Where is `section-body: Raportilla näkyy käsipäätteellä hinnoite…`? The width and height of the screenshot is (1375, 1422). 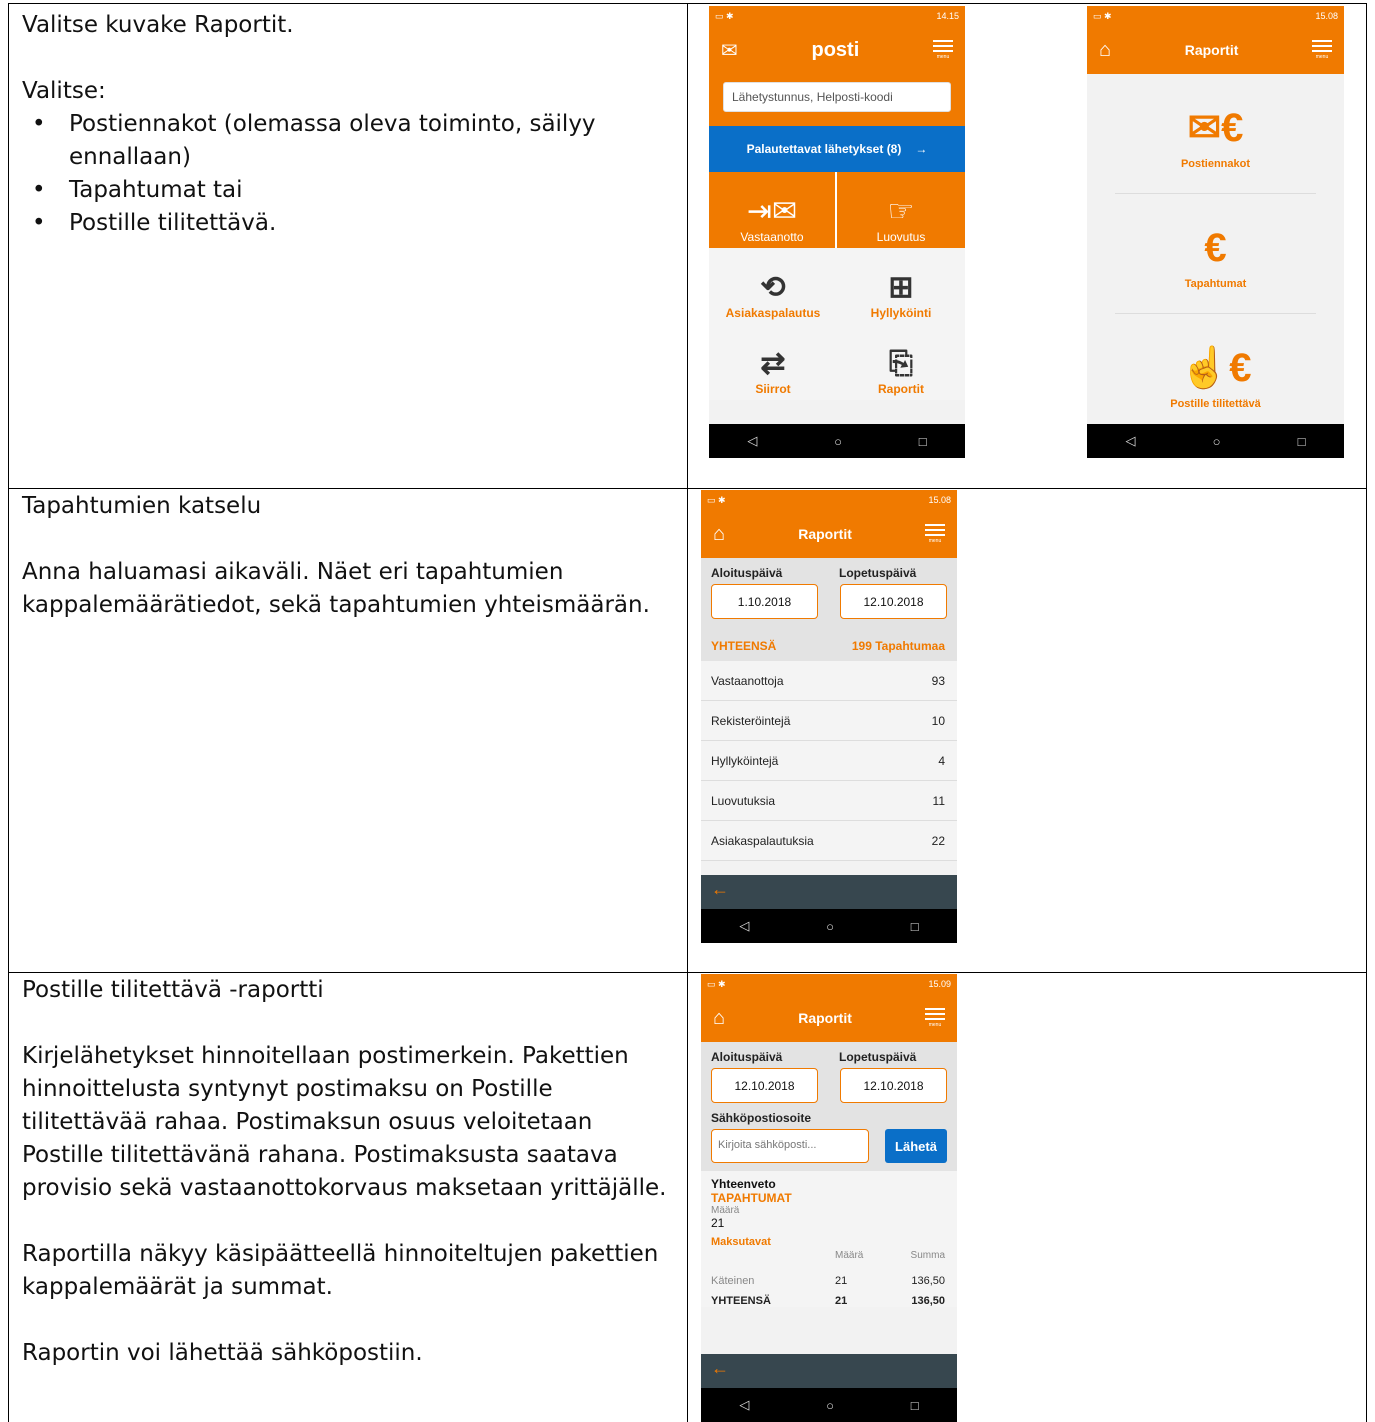 section-body: Raportilla näkyy käsipäätteellä hinnoite… is located at coordinates (340, 1270).